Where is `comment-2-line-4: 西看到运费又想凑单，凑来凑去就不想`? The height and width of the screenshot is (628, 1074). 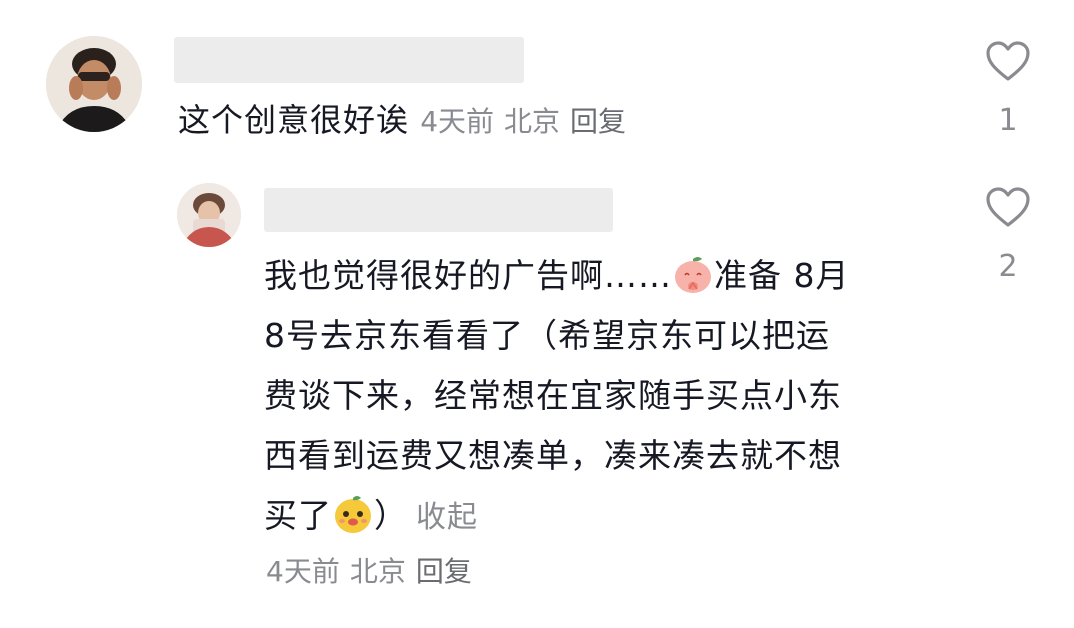
comment-2-line-4: 西看到运费又想凑单，凑来凑去就不想 is located at coordinates (553, 455).